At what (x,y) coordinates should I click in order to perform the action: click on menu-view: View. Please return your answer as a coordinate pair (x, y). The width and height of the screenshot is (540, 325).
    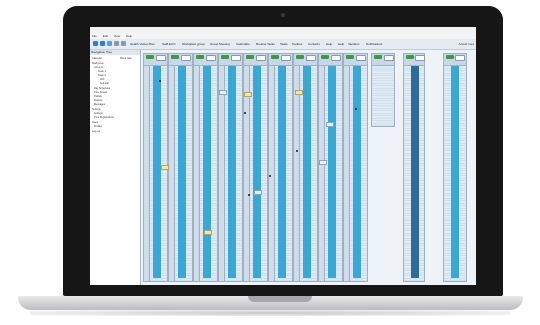
    Looking at the image, I should click on (117, 36).